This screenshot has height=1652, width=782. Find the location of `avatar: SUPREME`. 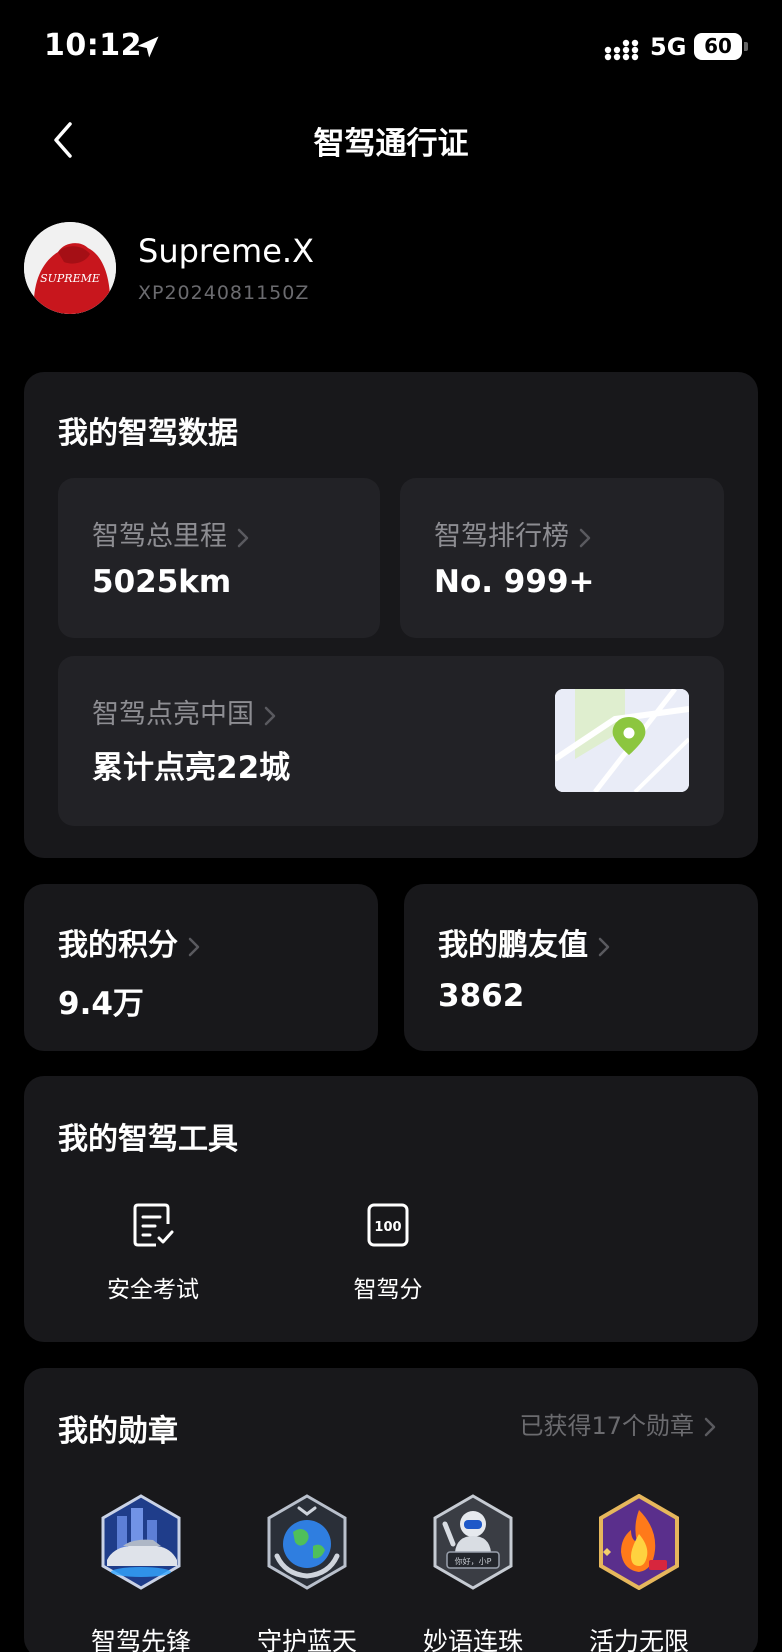

avatar: SUPREME is located at coordinates (70, 268).